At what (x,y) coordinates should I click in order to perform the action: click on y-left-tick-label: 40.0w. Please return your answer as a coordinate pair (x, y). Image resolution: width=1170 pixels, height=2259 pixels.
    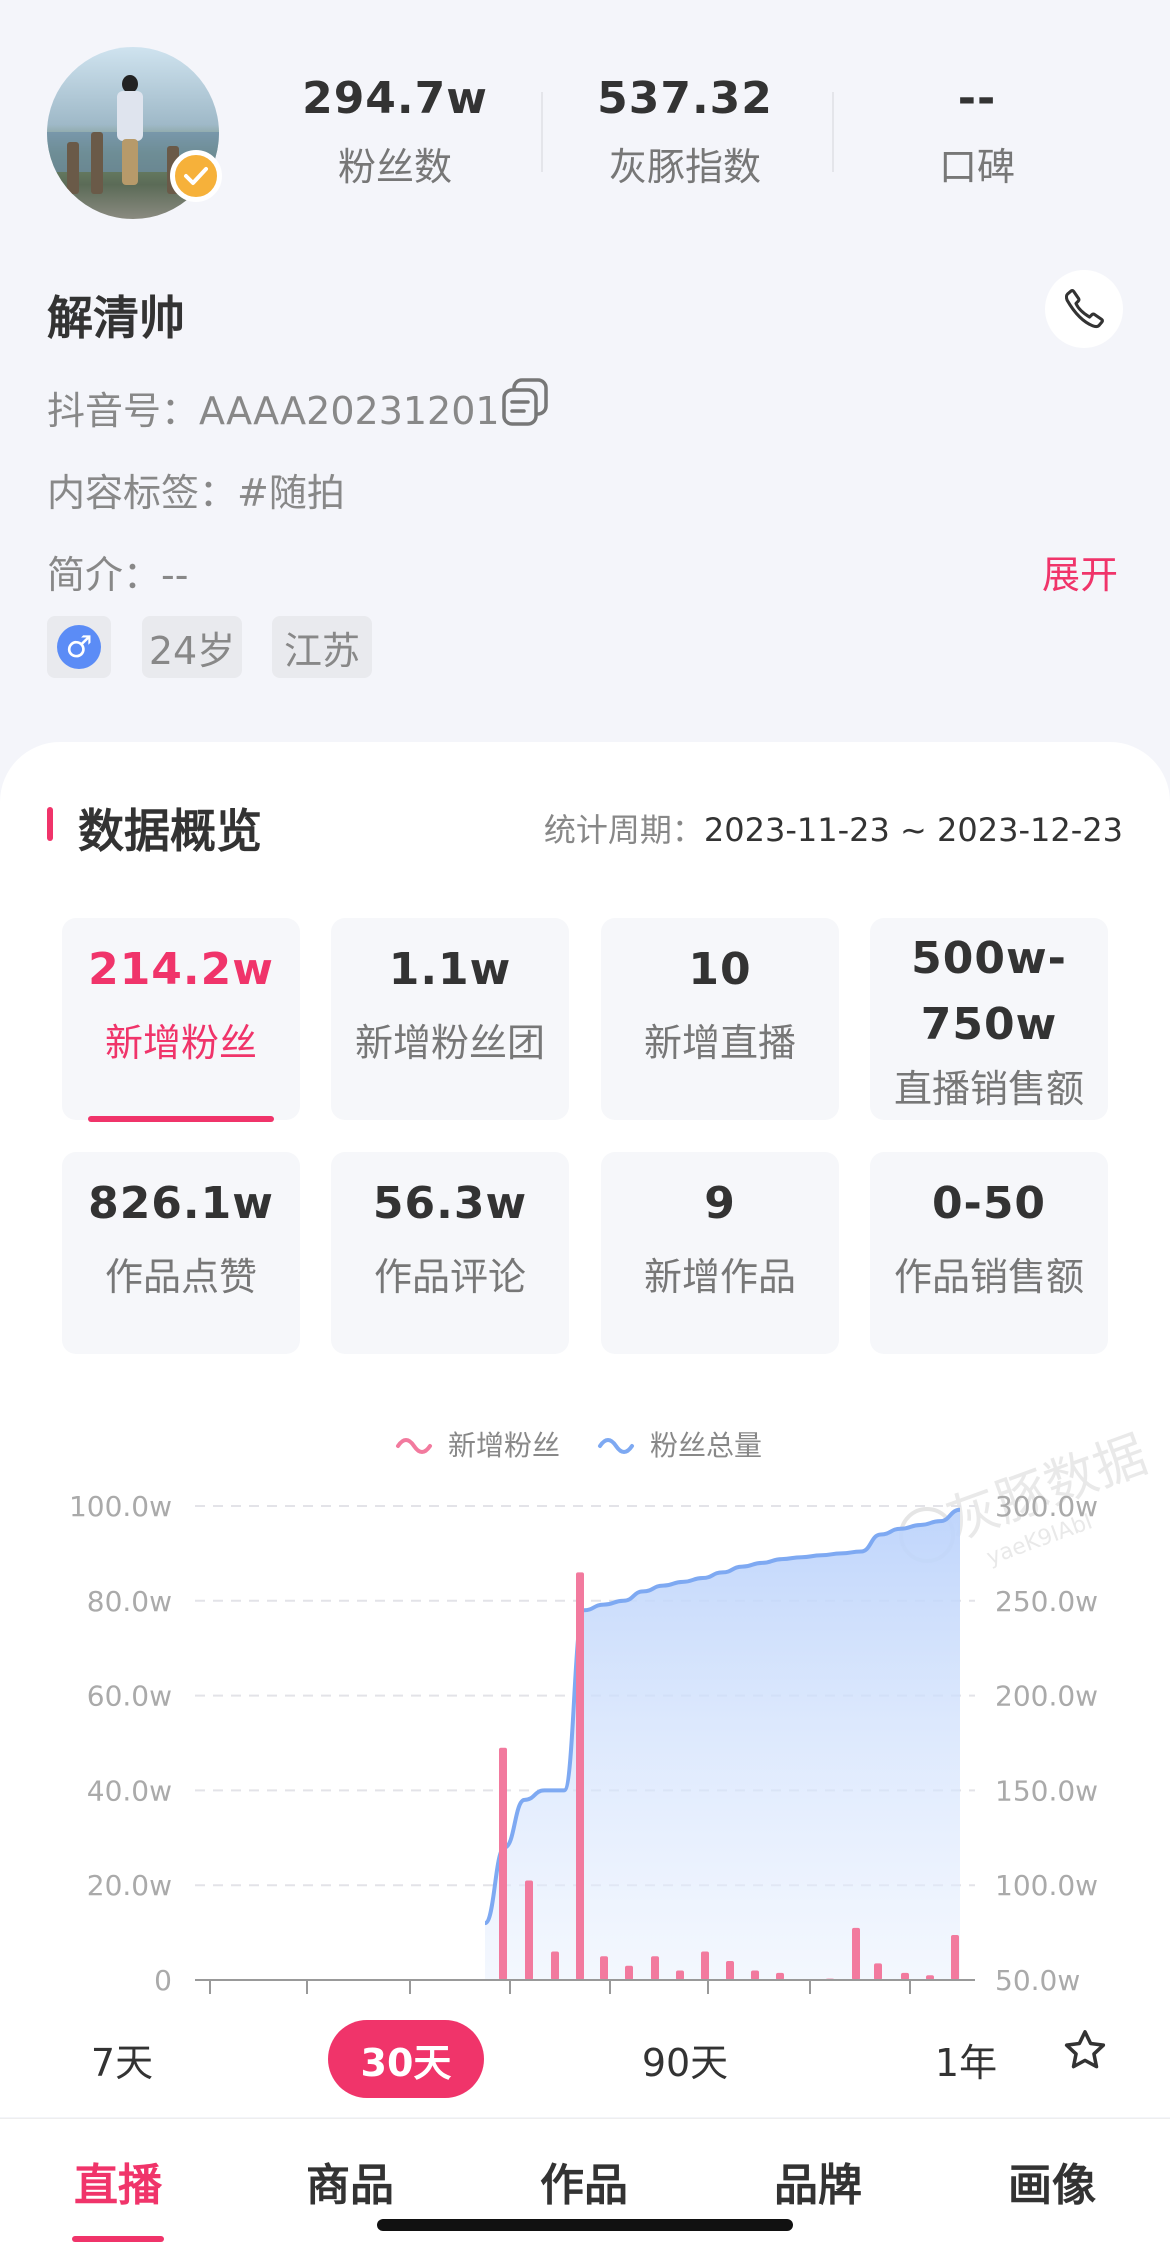
    Looking at the image, I should click on (129, 1790).